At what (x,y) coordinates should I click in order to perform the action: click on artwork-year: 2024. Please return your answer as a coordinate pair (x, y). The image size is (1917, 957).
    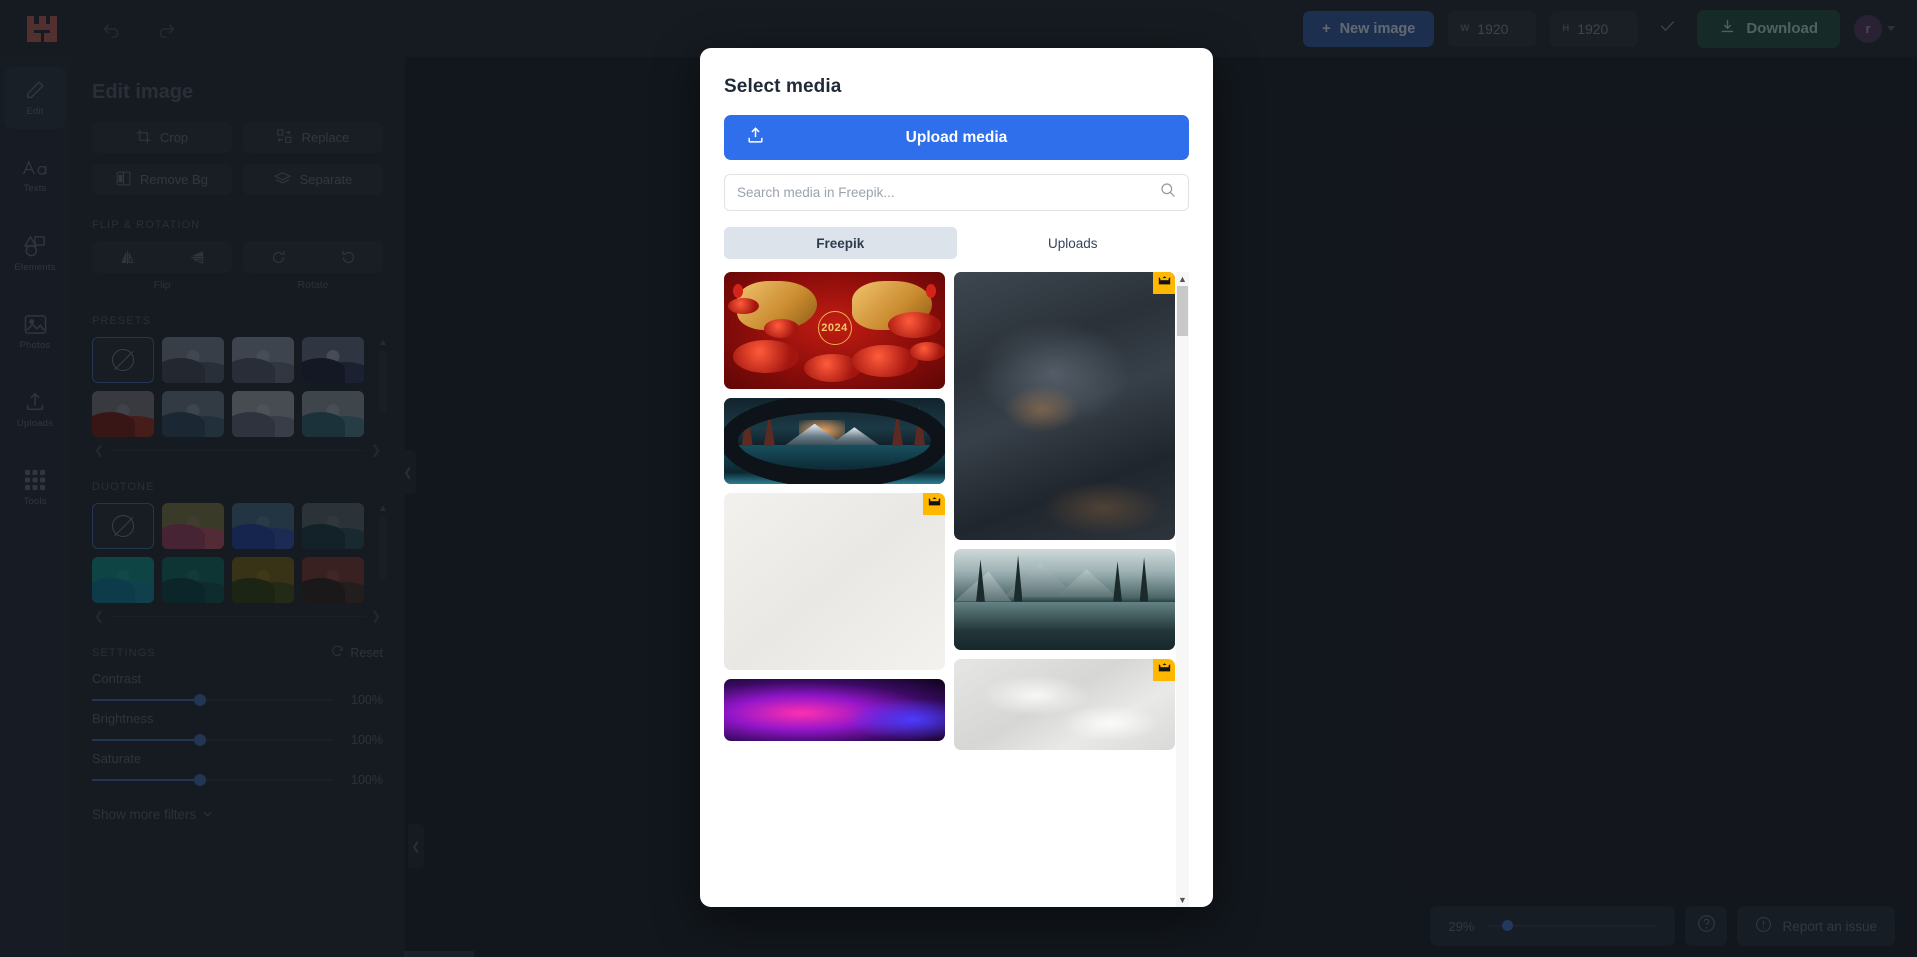
    Looking at the image, I should click on (834, 328).